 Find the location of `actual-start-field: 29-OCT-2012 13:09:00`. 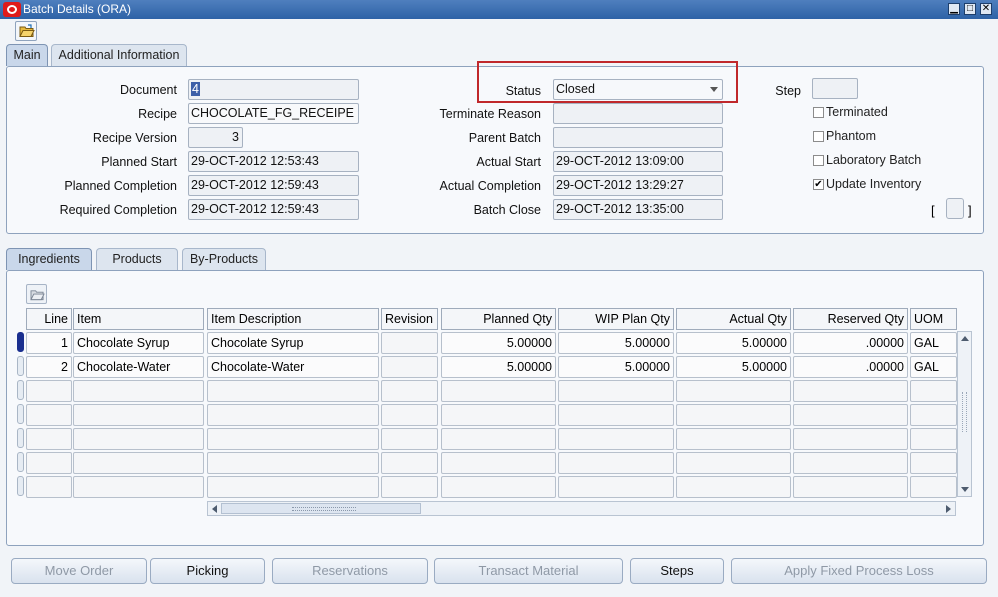

actual-start-field: 29-OCT-2012 13:09:00 is located at coordinates (638, 161).